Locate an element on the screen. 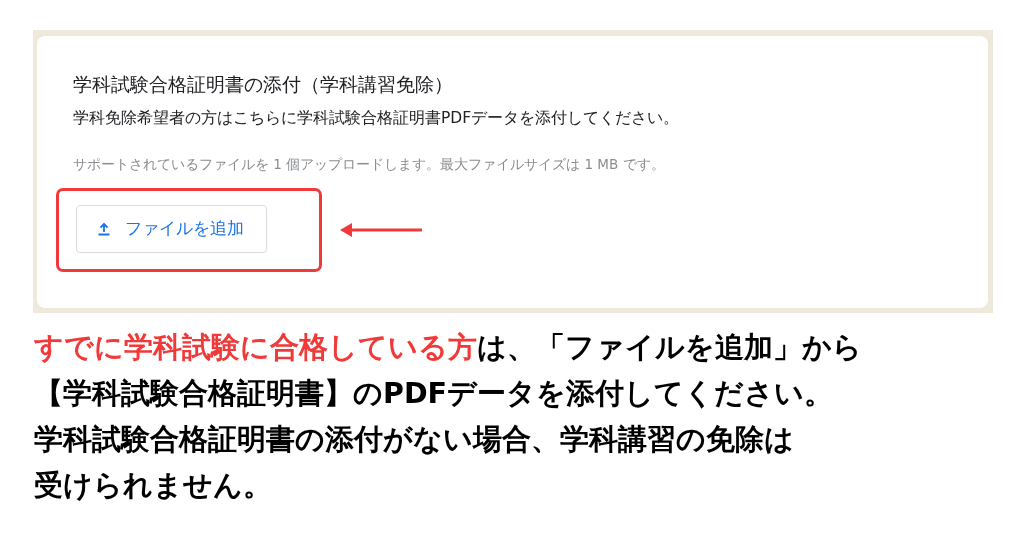 The width and height of the screenshot is (1024, 538). upload-hint: サポートされているファイルを 1 個アップロードします。最大ファイルサイズは 1 MB です。 is located at coordinates (369, 164).